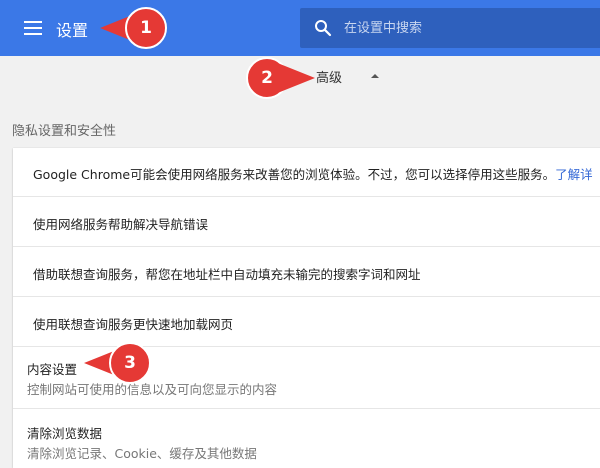 The height and width of the screenshot is (468, 600). What do you see at coordinates (375, 76) in the screenshot?
I see `chevron-up-icon` at bounding box center [375, 76].